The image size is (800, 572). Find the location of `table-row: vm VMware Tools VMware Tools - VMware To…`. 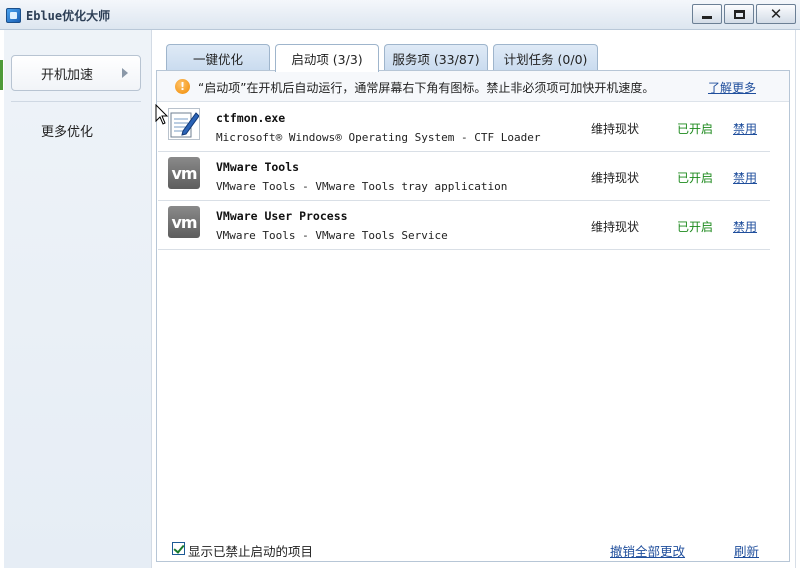

table-row: vm VMware Tools VMware Tools - VMware To… is located at coordinates (464, 176).